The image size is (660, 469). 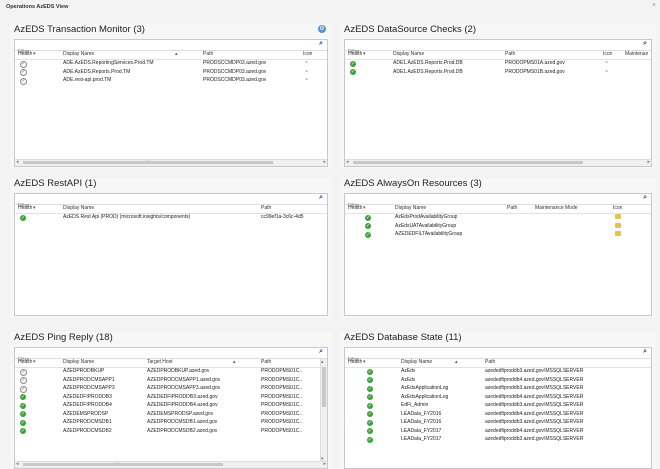 What do you see at coordinates (323, 410) in the screenshot?
I see `vertical-scrollbar: ▴ ▾` at bounding box center [323, 410].